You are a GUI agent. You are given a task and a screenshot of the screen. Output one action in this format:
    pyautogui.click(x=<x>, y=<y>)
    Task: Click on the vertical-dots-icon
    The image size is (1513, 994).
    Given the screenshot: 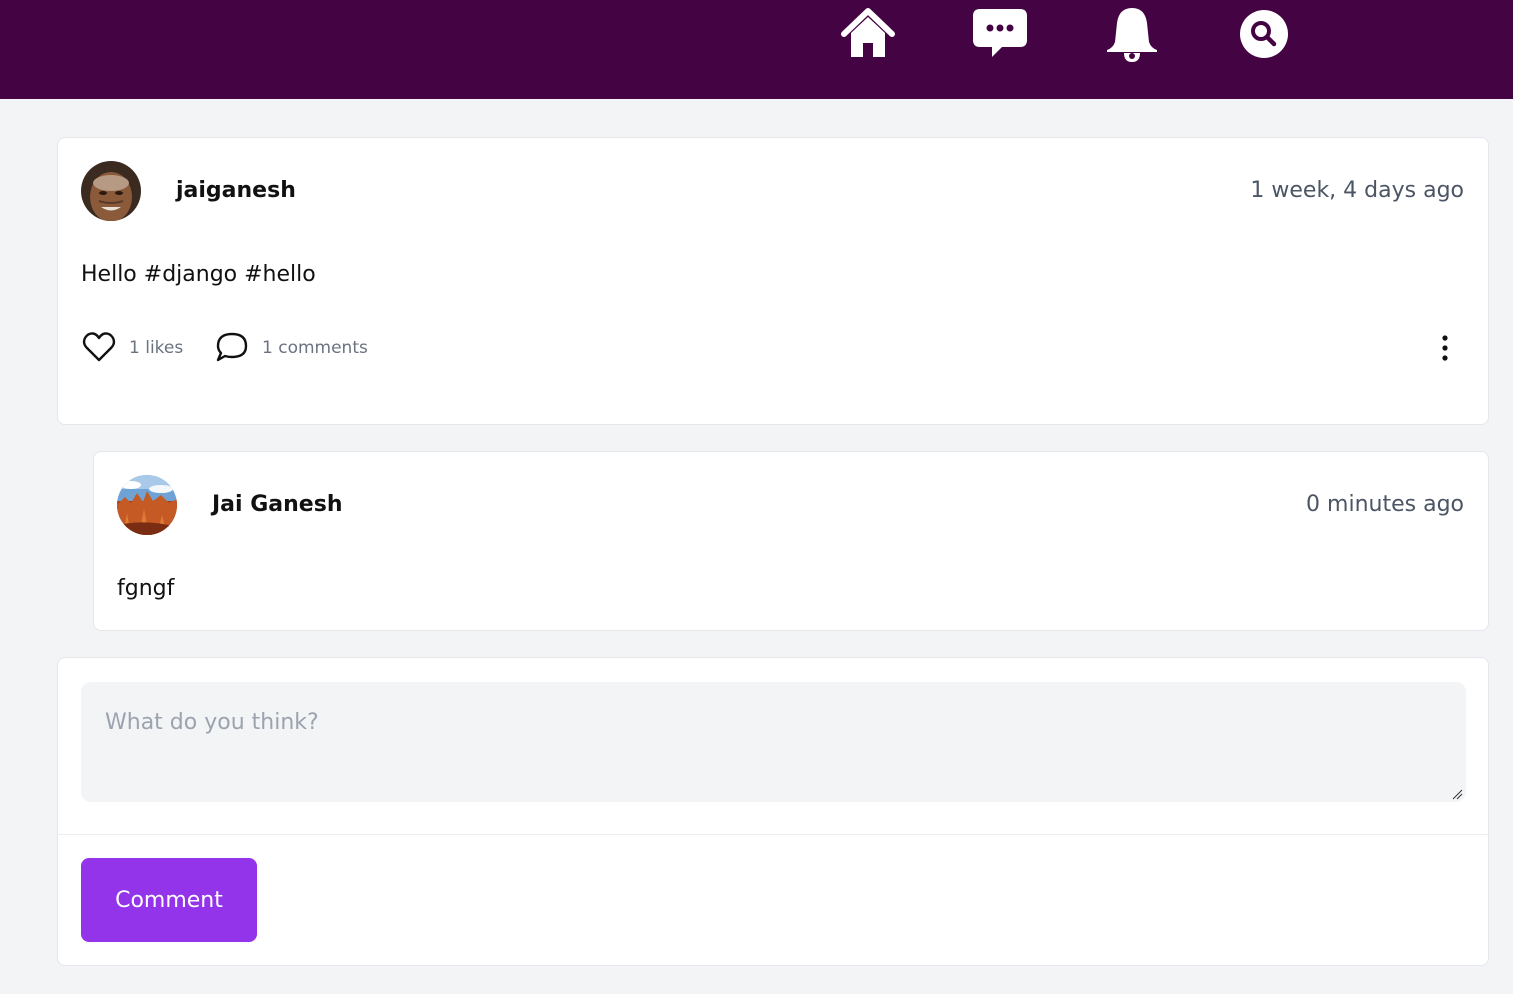 What is the action you would take?
    pyautogui.click(x=1445, y=348)
    